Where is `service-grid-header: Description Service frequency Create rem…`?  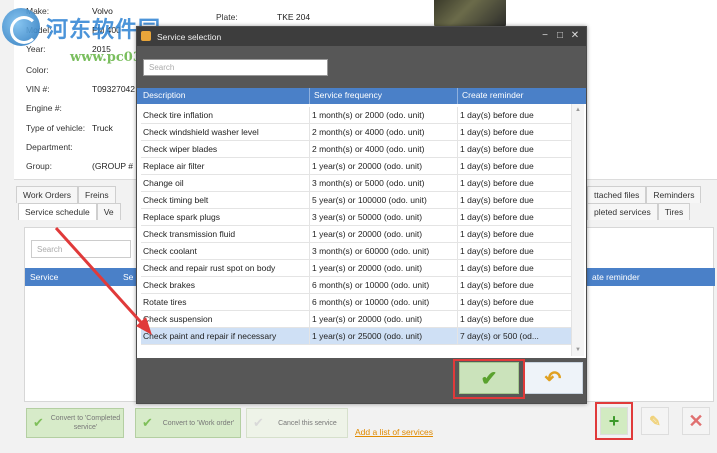 service-grid-header: Description Service frequency Create rem… is located at coordinates (361, 96).